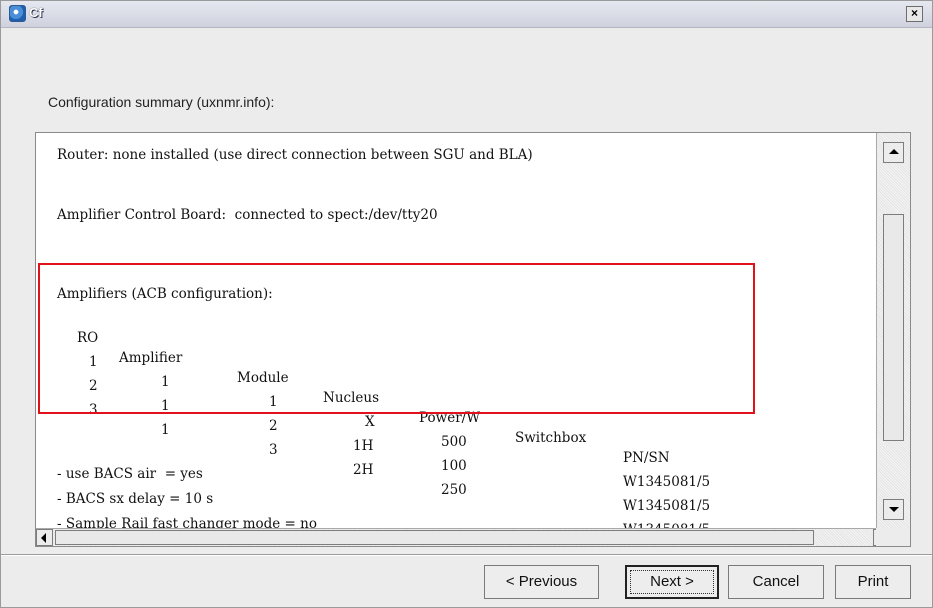 The image size is (933, 608). Describe the element at coordinates (273, 426) in the screenshot. I see `cell-module: 2` at that location.